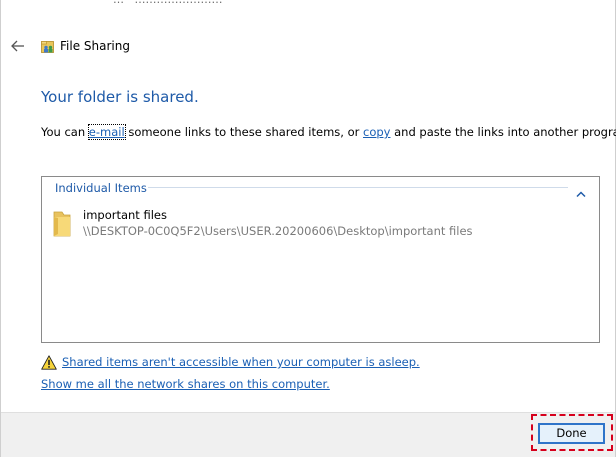 This screenshot has height=457, width=616. I want to click on copy-link: copy, so click(376, 132).